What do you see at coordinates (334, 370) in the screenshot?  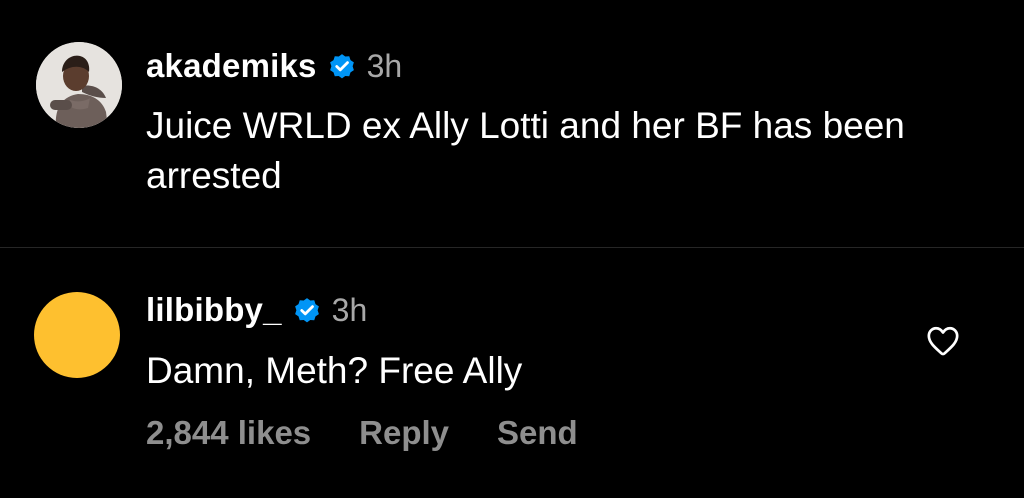 I see `comment-text: Damn, Meth? Free Ally` at bounding box center [334, 370].